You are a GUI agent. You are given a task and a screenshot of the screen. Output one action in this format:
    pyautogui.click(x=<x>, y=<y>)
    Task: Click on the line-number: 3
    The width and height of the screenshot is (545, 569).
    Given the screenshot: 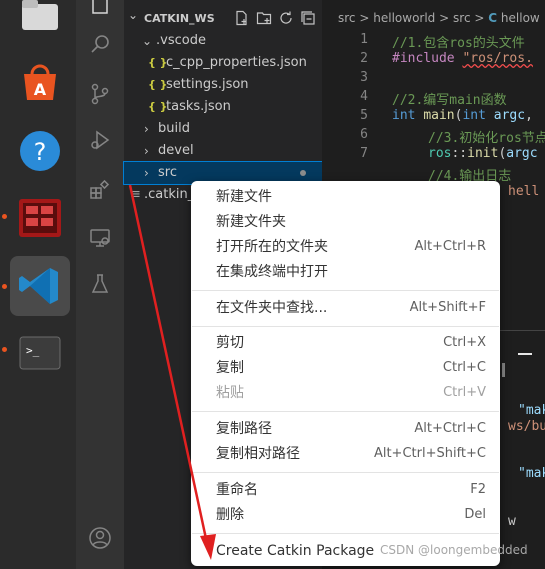 What is the action you would take?
    pyautogui.click(x=364, y=77)
    